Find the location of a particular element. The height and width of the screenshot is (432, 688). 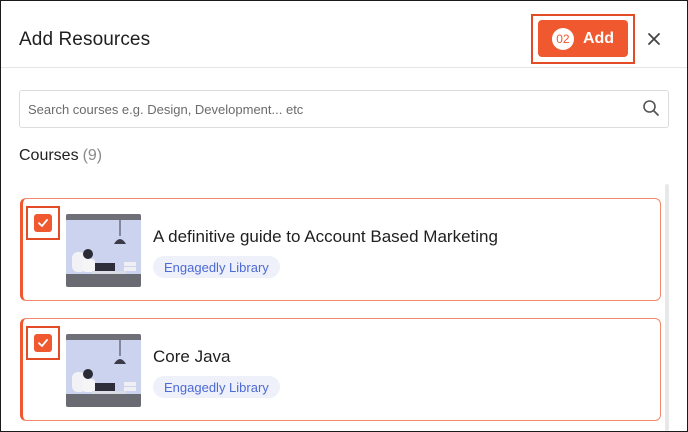

courses-heading: Courses (9) is located at coordinates (60, 156).